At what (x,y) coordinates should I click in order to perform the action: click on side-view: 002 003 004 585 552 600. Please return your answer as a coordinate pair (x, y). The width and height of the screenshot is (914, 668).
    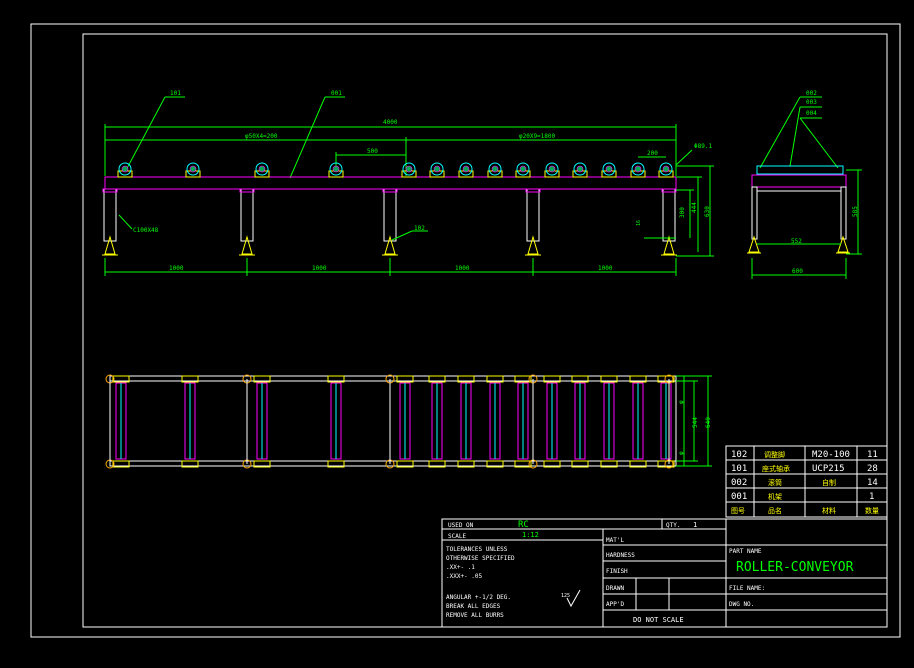
    Looking at the image, I should click on (804, 184).